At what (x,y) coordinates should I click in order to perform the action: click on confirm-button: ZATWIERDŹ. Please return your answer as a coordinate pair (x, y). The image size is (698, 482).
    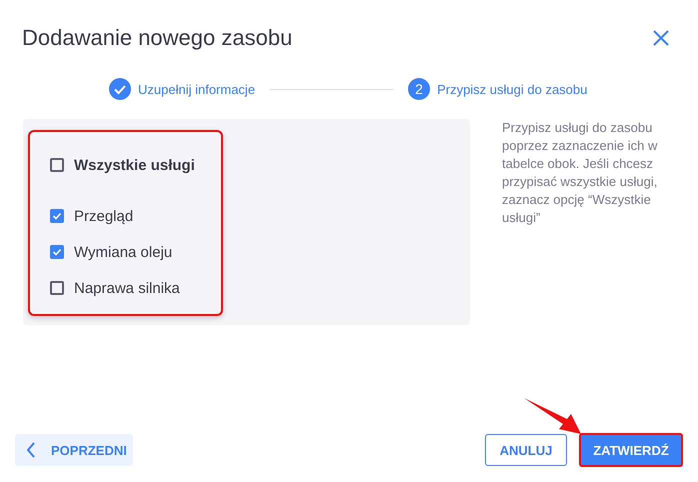
    Looking at the image, I should click on (631, 450).